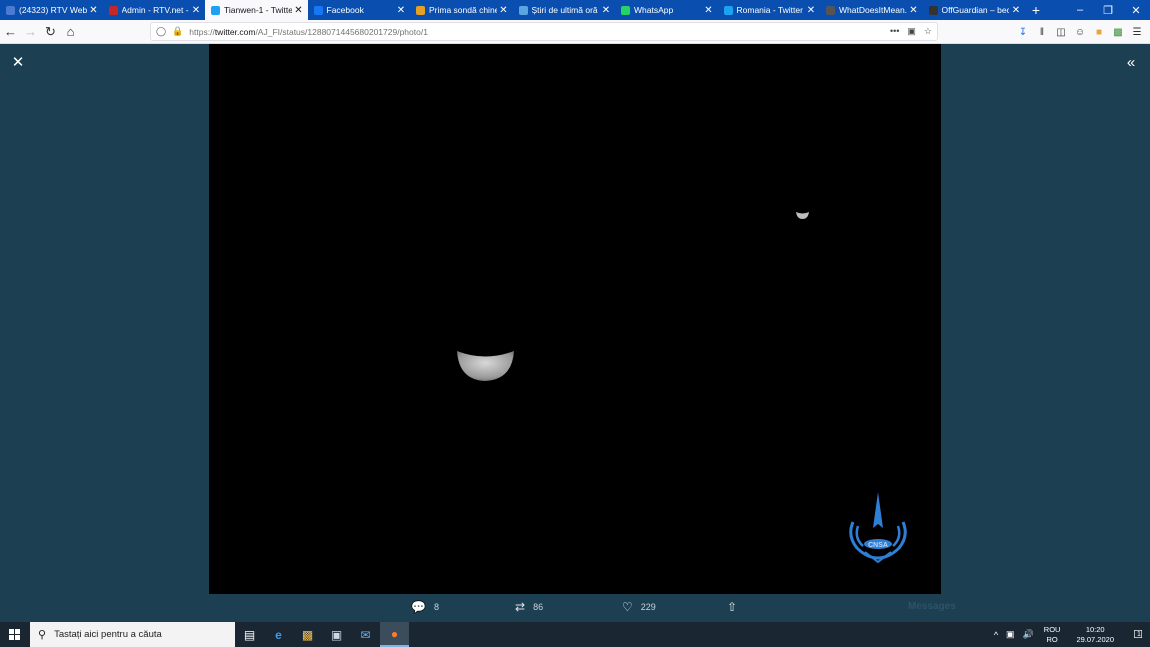 This screenshot has height=647, width=1150. What do you see at coordinates (394, 634) in the screenshot?
I see `firefox-icon: ●` at bounding box center [394, 634].